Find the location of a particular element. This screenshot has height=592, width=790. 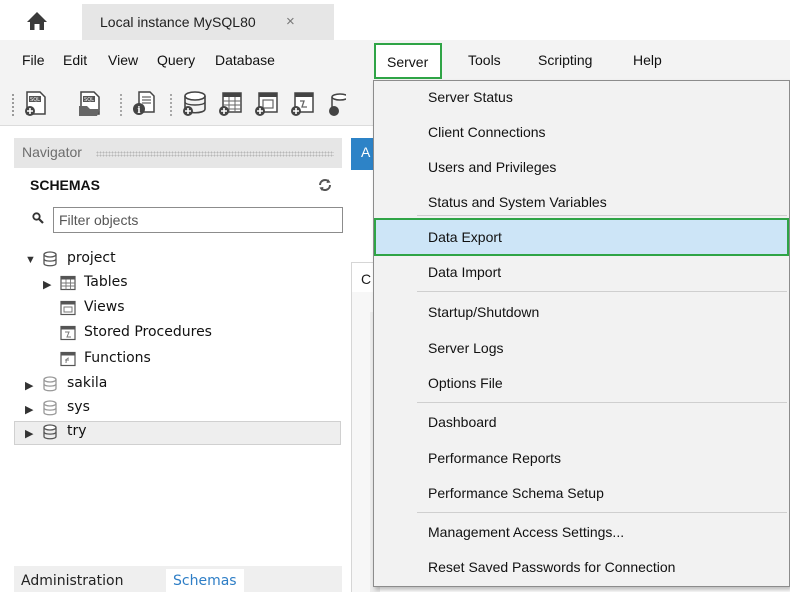

functions-folder-icon is located at coordinates (68, 359).